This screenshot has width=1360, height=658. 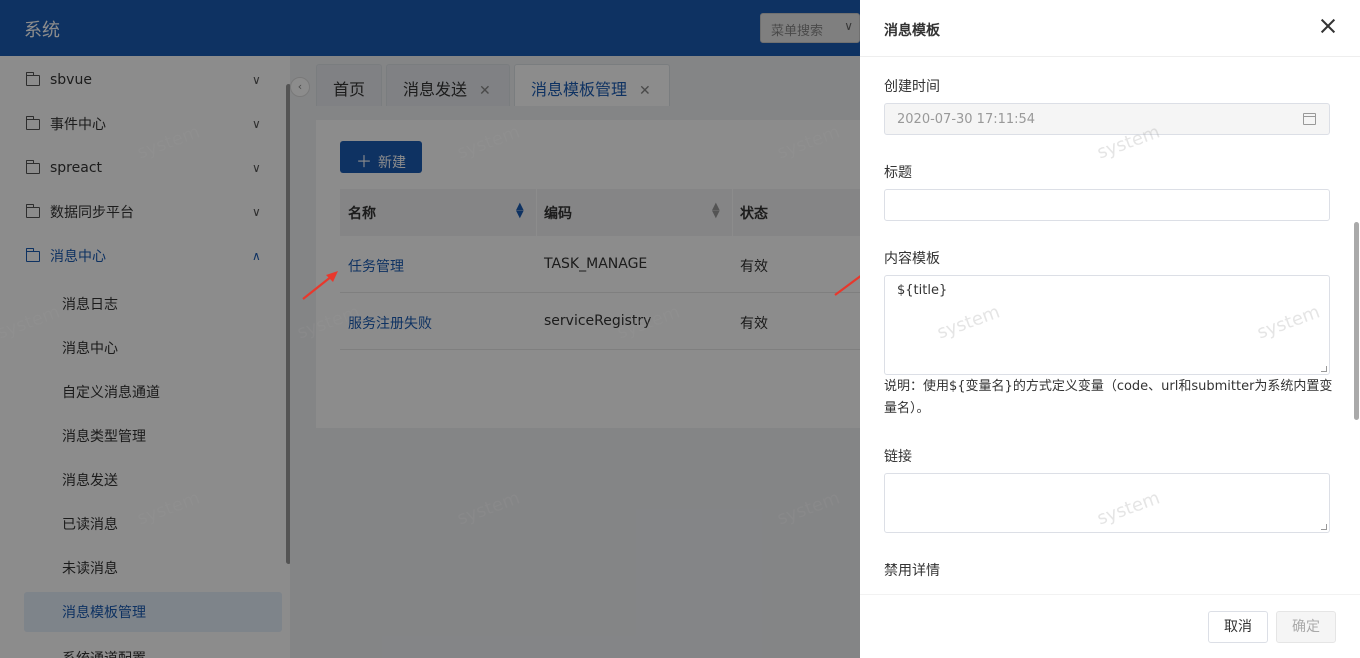 I want to click on close-icon, so click(x=1328, y=26).